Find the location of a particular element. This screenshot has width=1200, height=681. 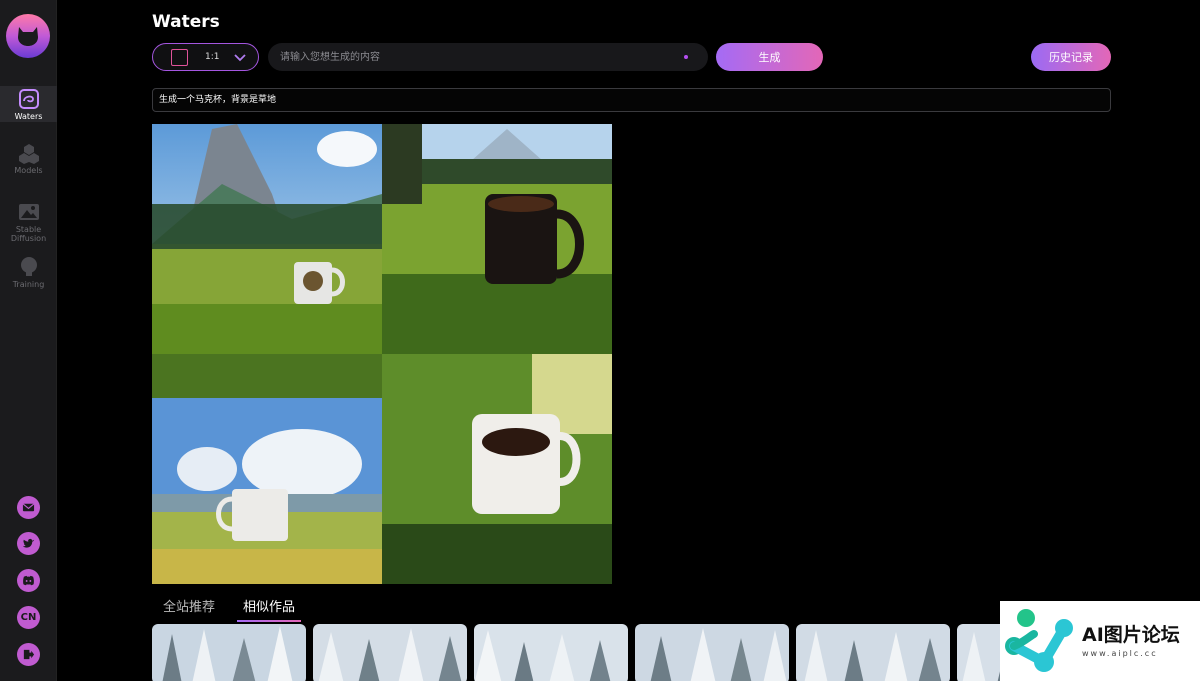

aspect-ratio-select: 1:1 is located at coordinates (205, 57).